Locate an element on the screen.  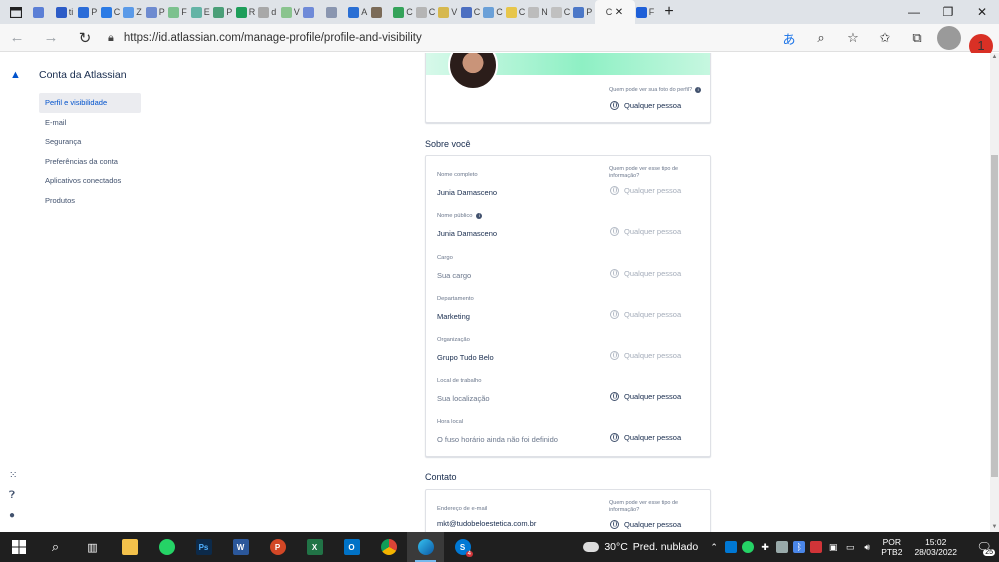
app-switcher-icon: ⁙ is located at coordinates (13, 475).